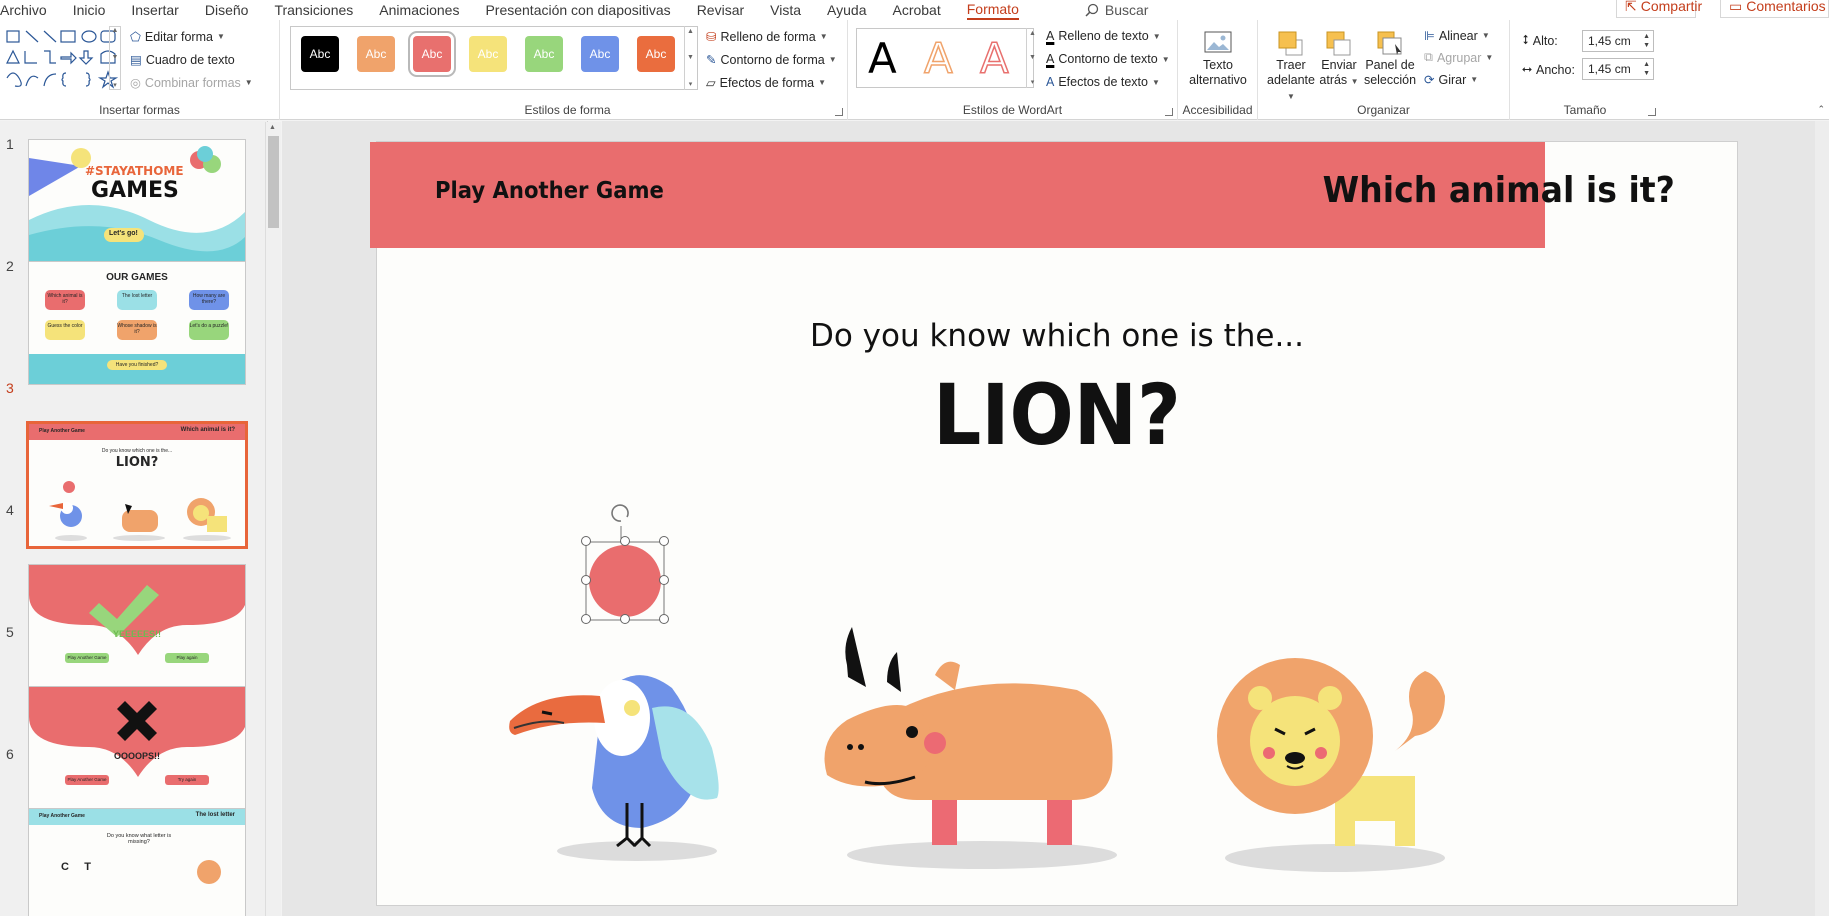  What do you see at coordinates (215, 815) in the screenshot?
I see `slide-6-right: The lost letter` at bounding box center [215, 815].